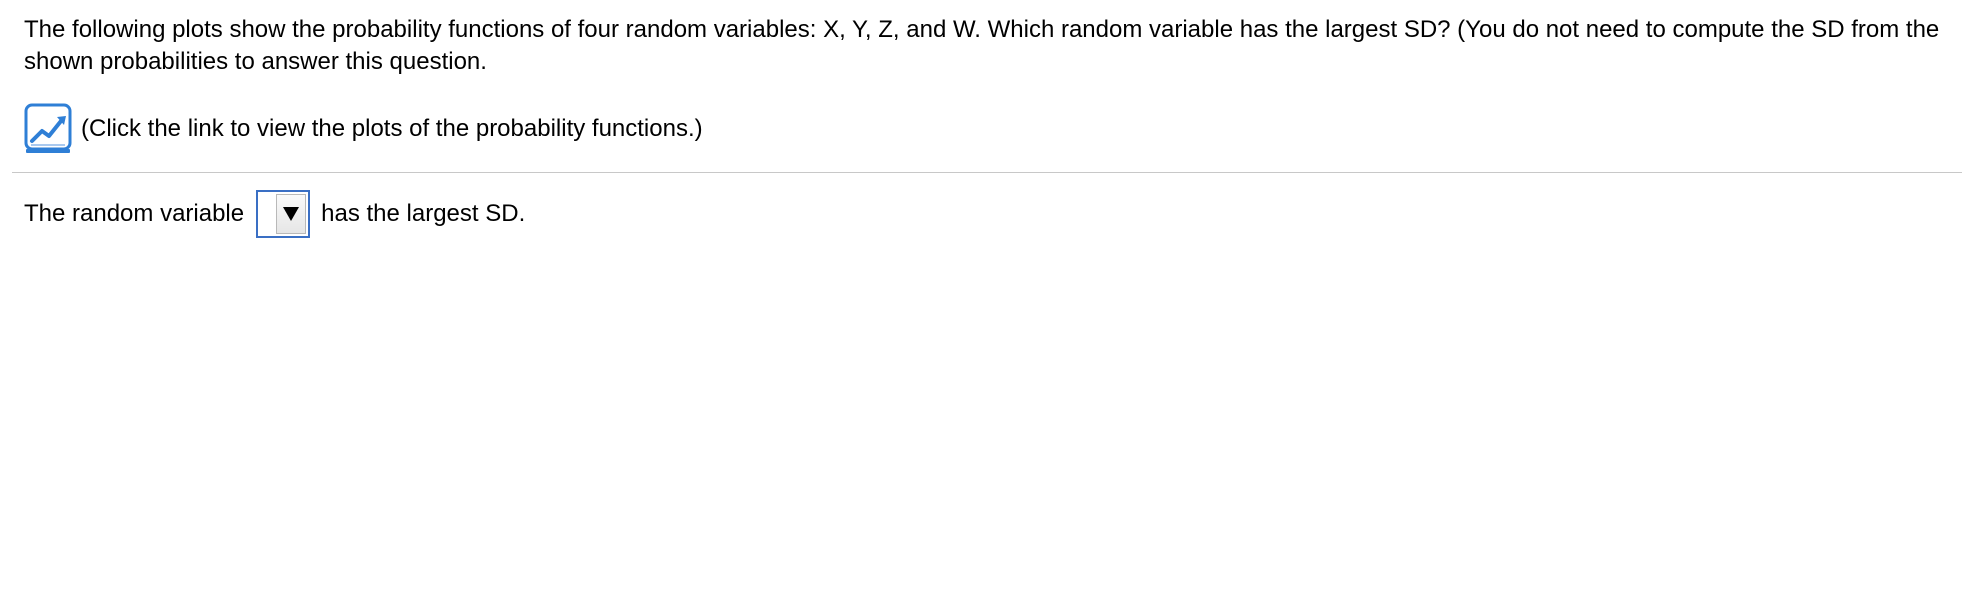  What do you see at coordinates (987, 172) in the screenshot?
I see `divider` at bounding box center [987, 172].